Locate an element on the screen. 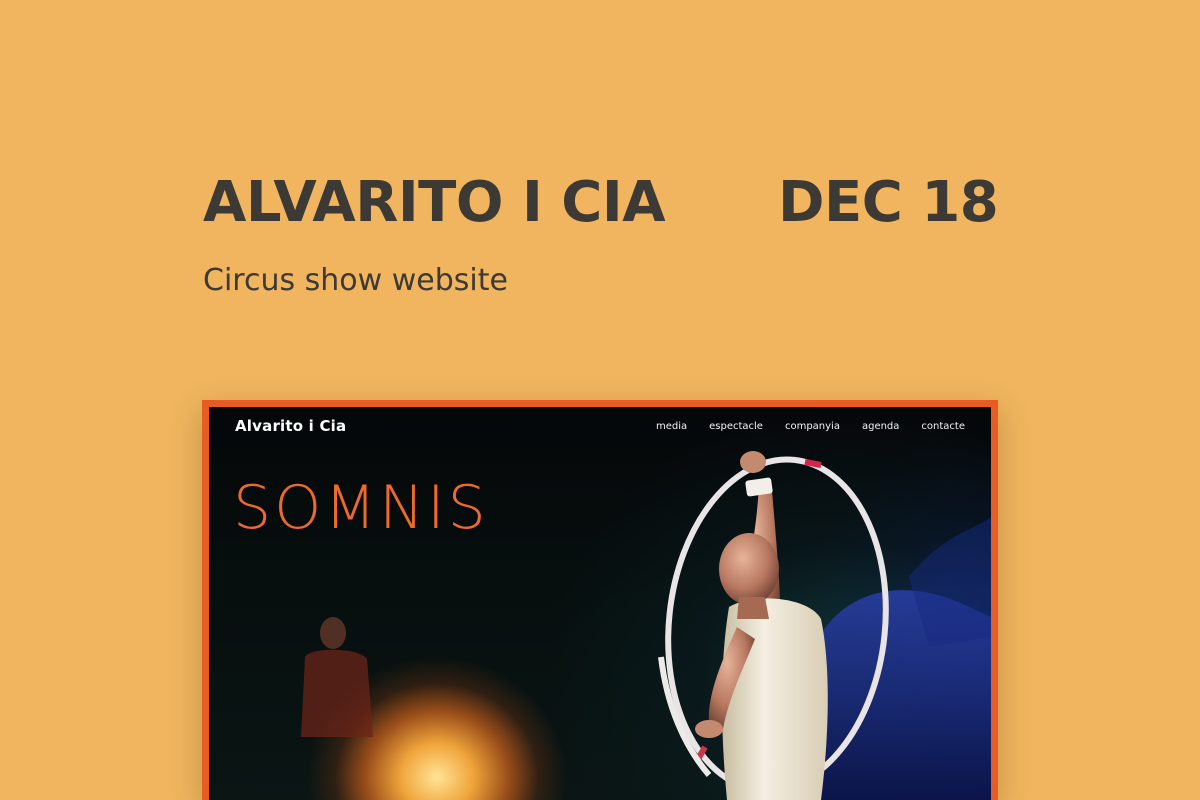 The height and width of the screenshot is (800, 1200). project-subtitle: Circus show website is located at coordinates (355, 280).